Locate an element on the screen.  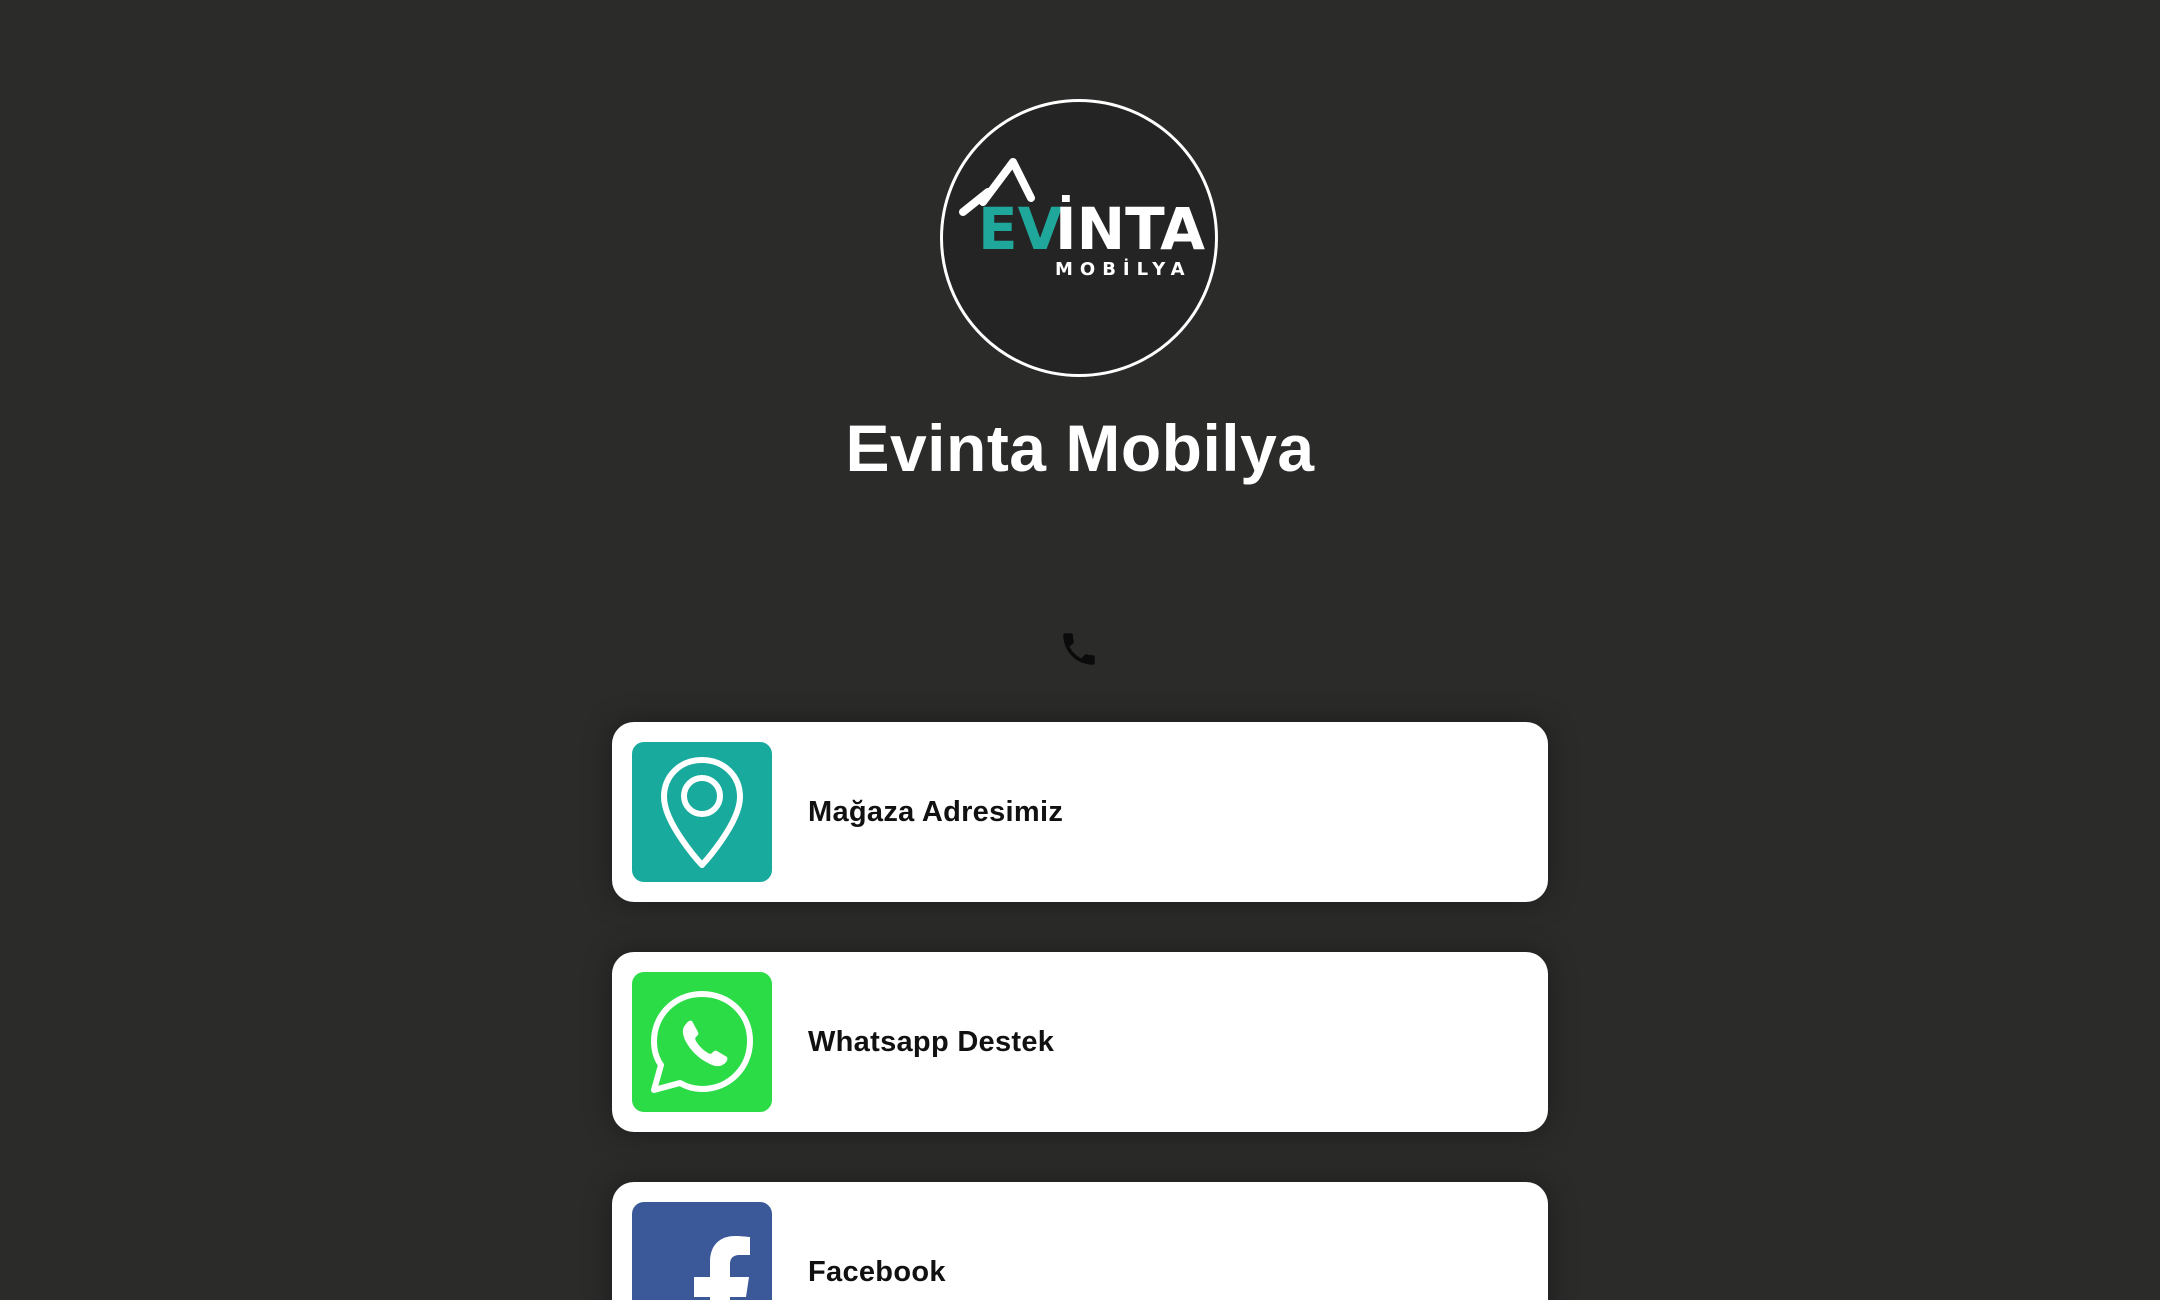
logo-brand-part-2: İNTA is located at coordinates (1130, 228).